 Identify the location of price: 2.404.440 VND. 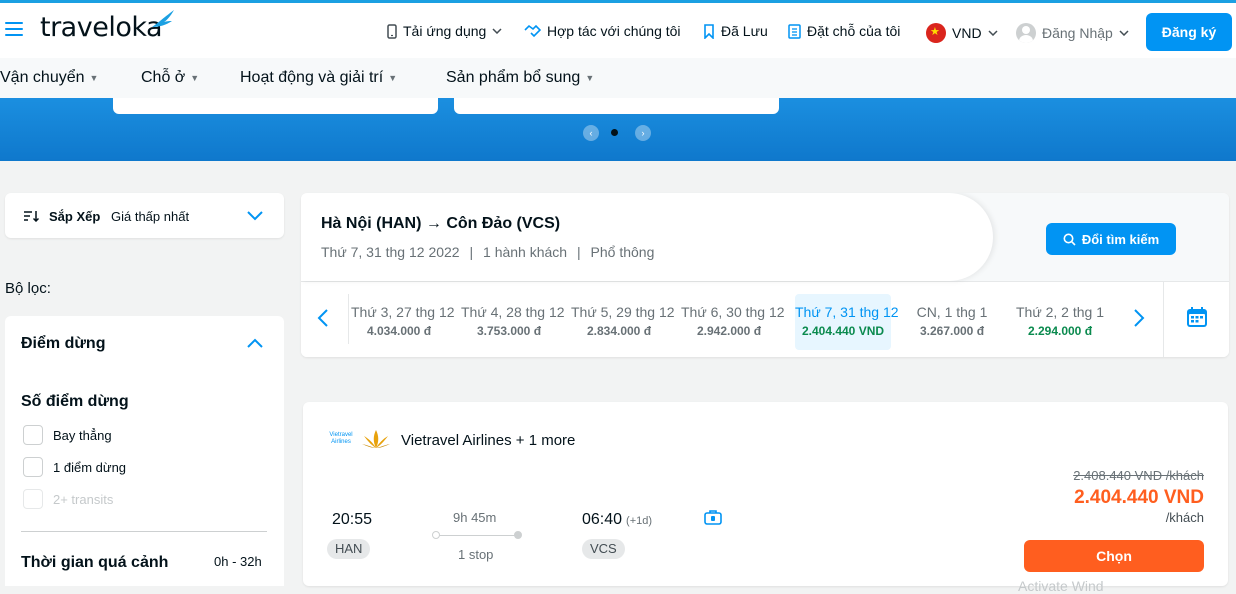
(1139, 497).